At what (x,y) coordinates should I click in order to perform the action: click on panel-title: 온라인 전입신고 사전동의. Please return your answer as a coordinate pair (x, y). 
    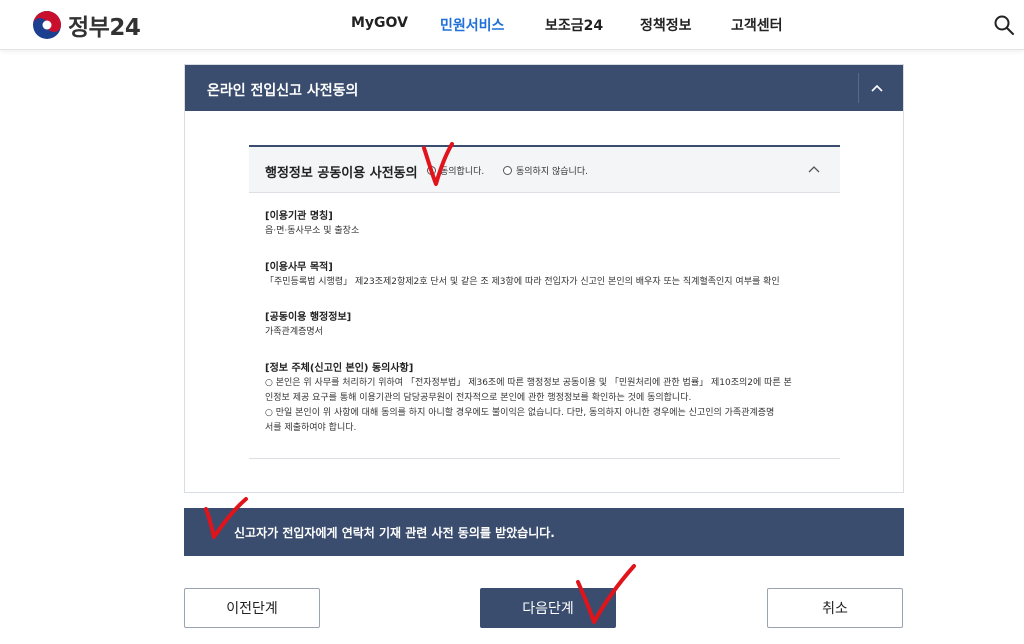
    Looking at the image, I should click on (283, 91).